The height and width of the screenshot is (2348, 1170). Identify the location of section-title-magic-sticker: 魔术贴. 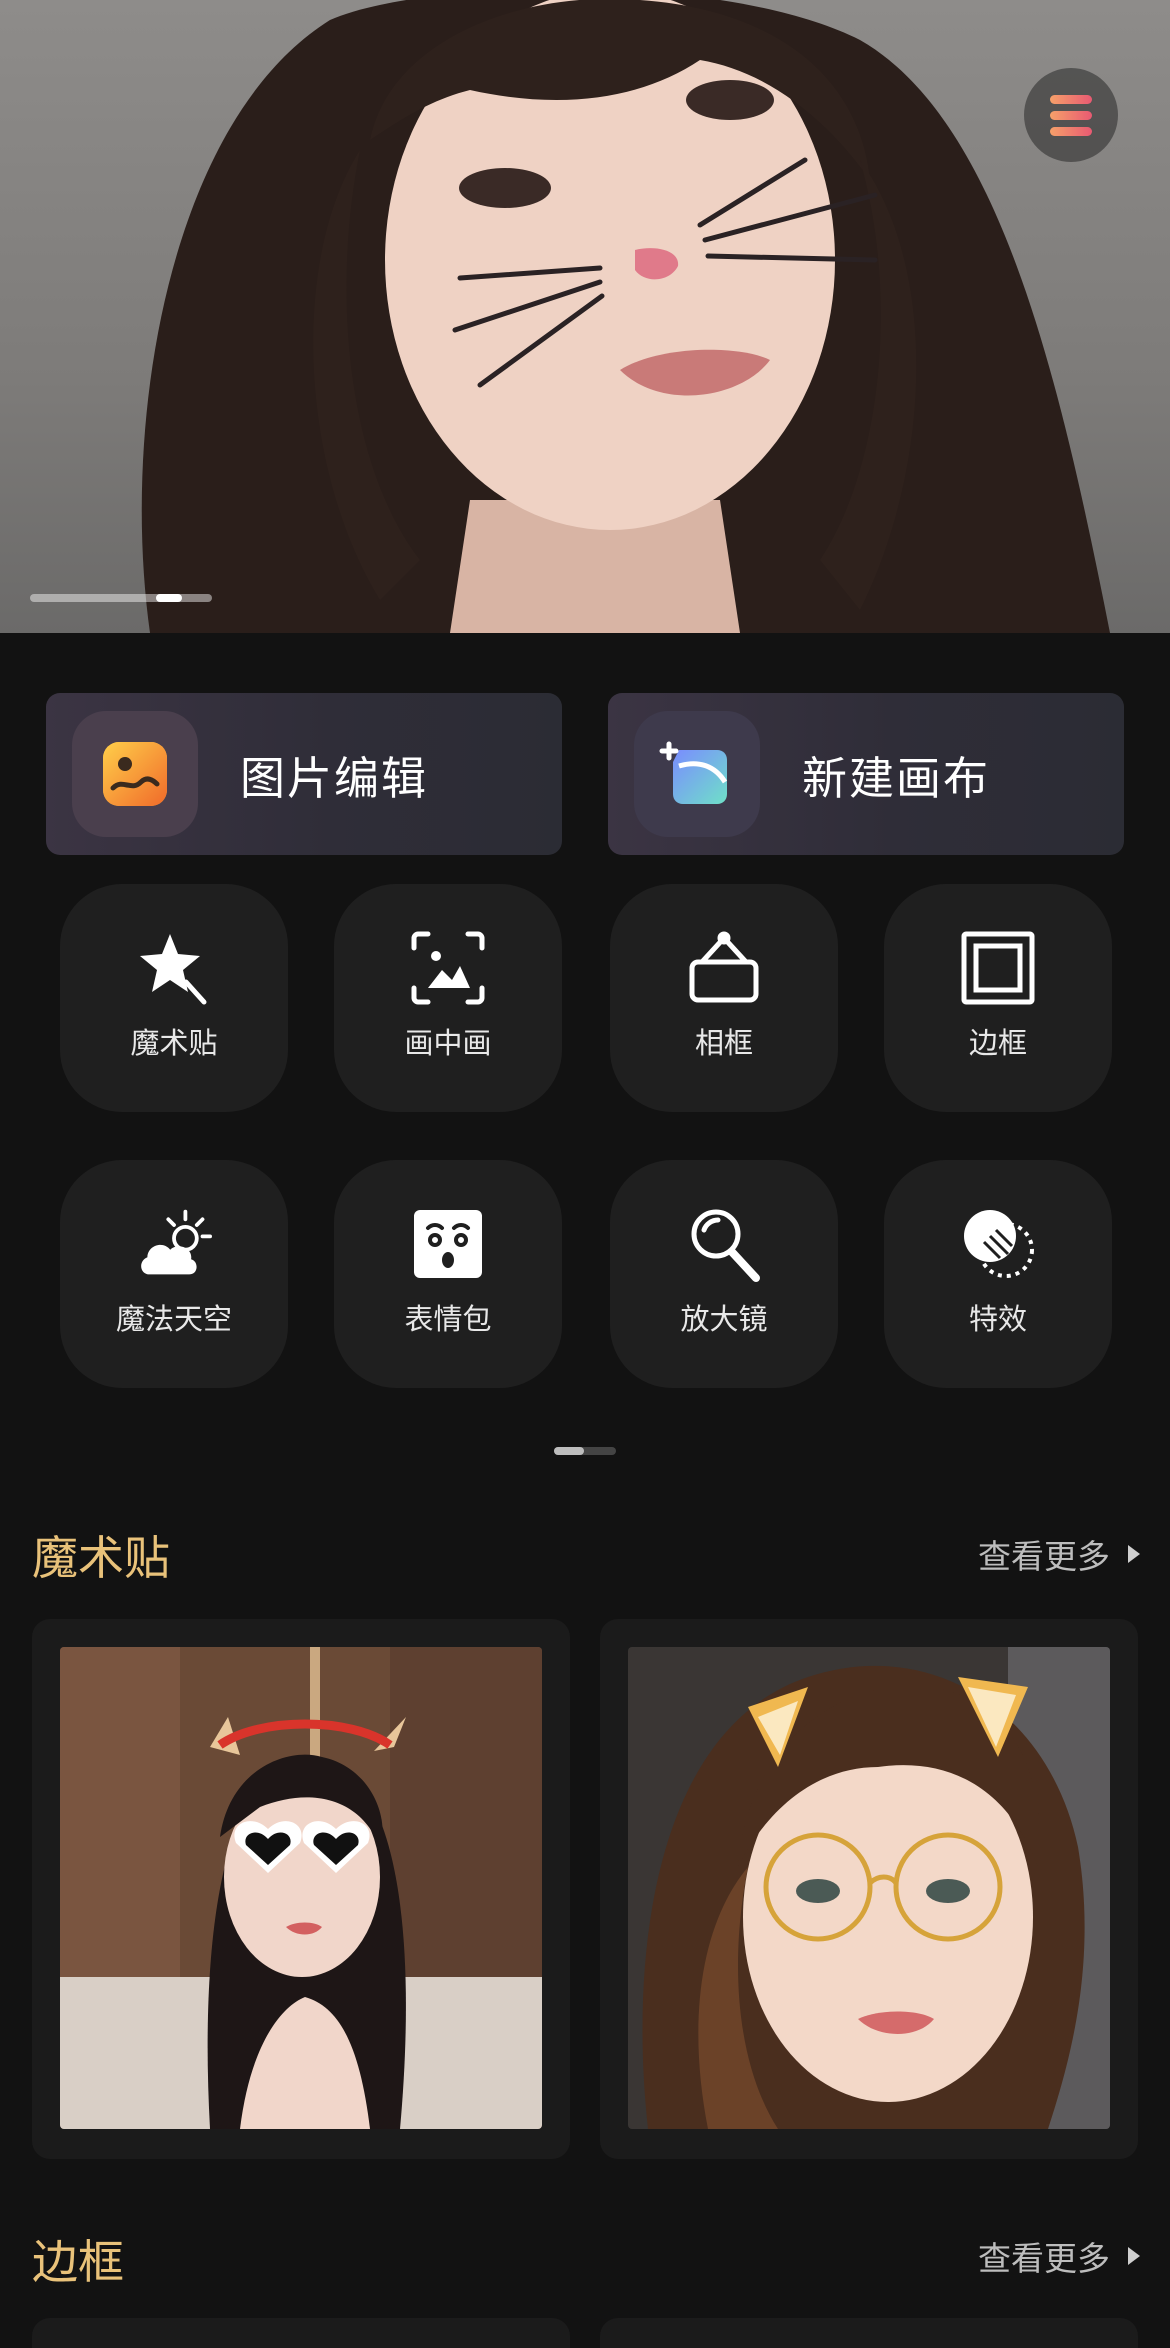
(101, 1558).